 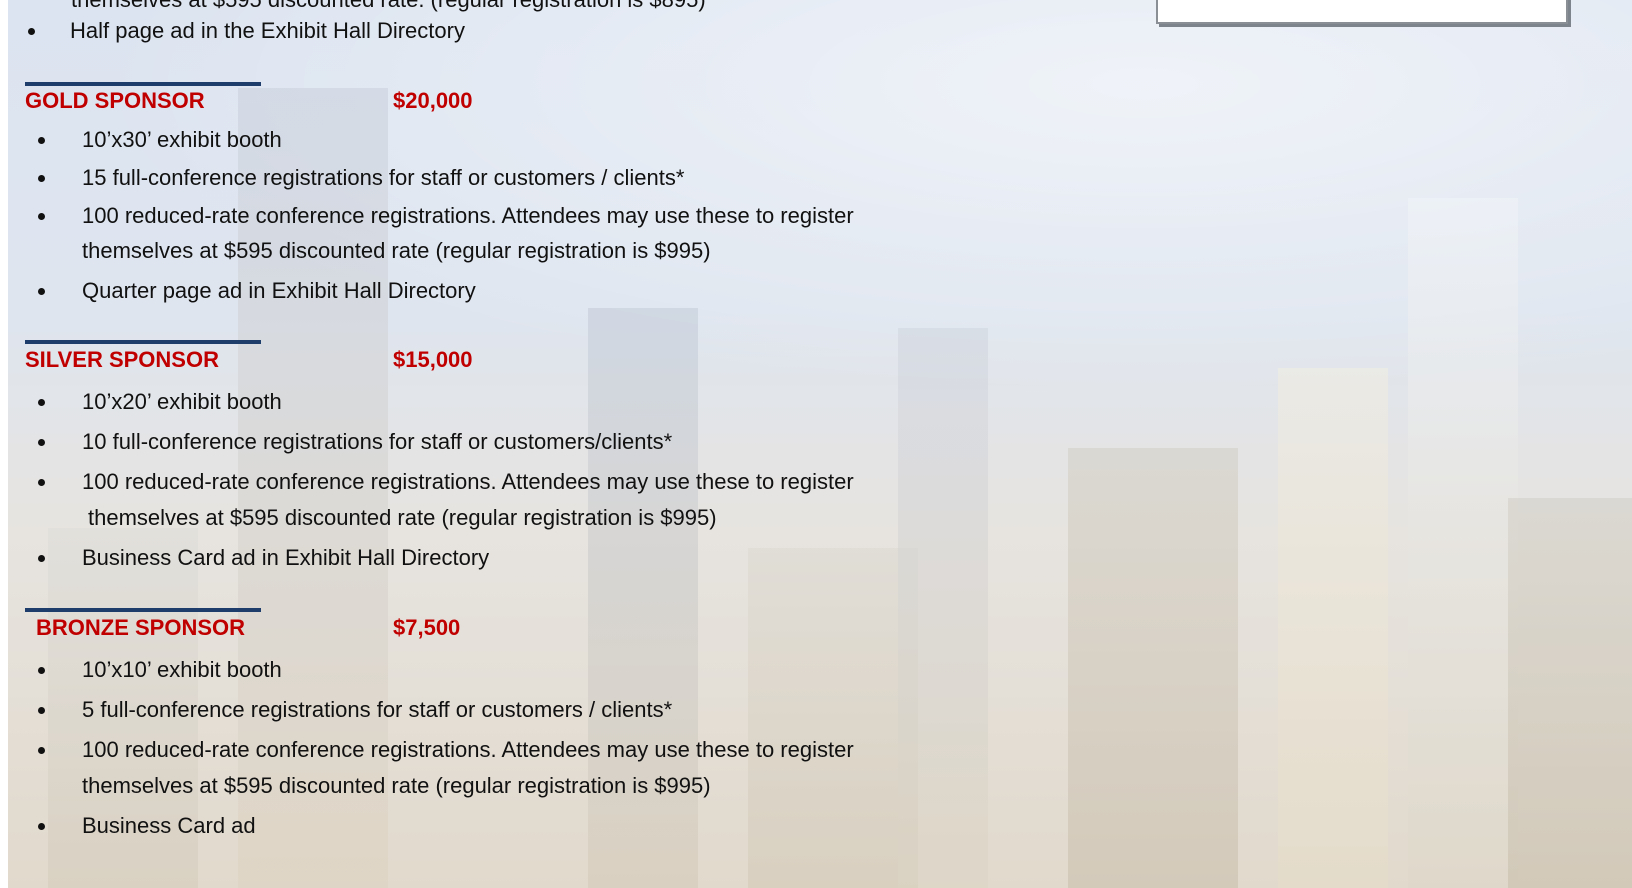 What do you see at coordinates (182, 401) in the screenshot?
I see `list-item-text: 10’x20’ exhibit booth` at bounding box center [182, 401].